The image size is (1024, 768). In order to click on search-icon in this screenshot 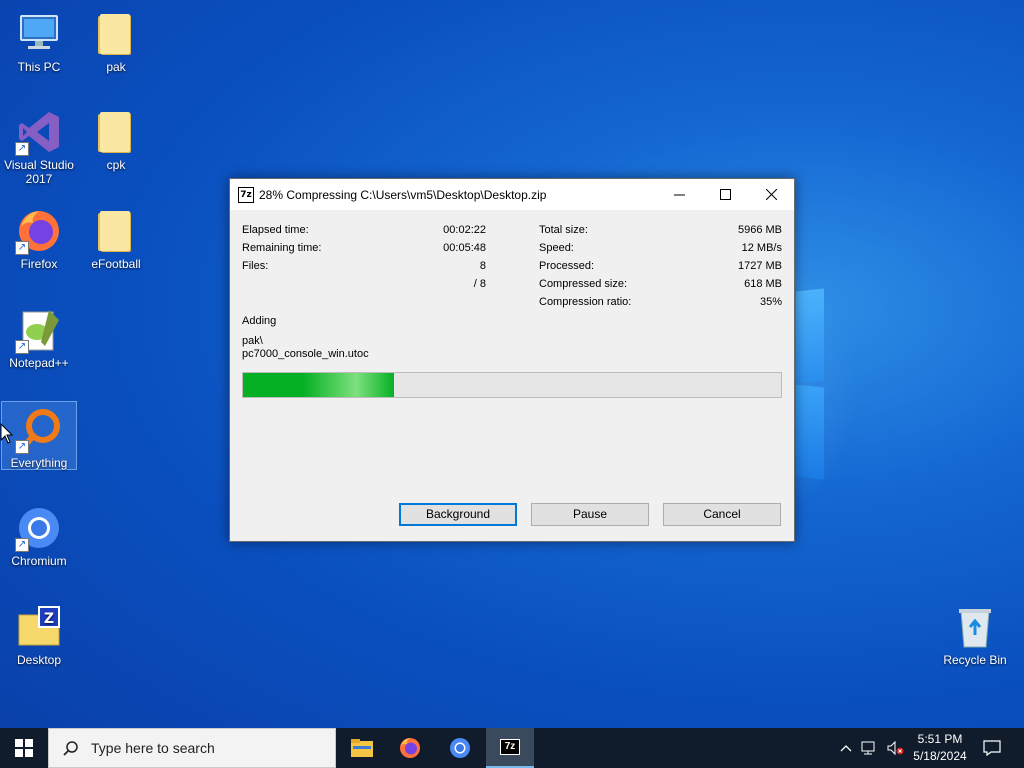, I will do `click(70, 748)`.